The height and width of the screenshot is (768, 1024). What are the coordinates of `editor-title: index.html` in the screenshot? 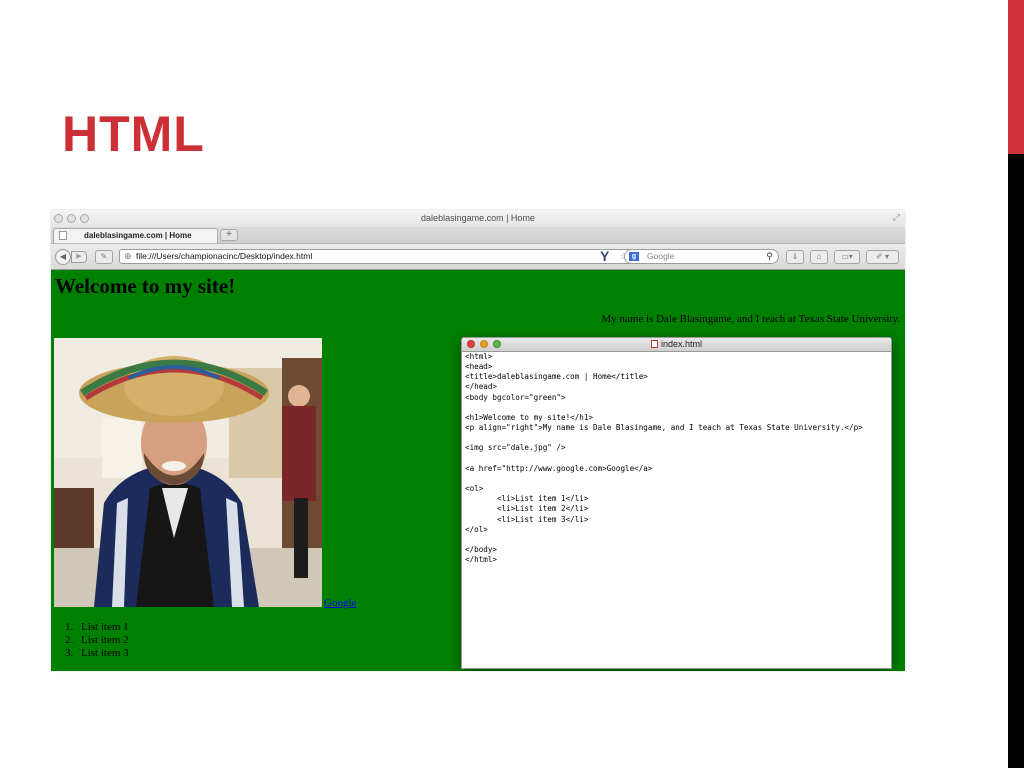 It's located at (676, 344).